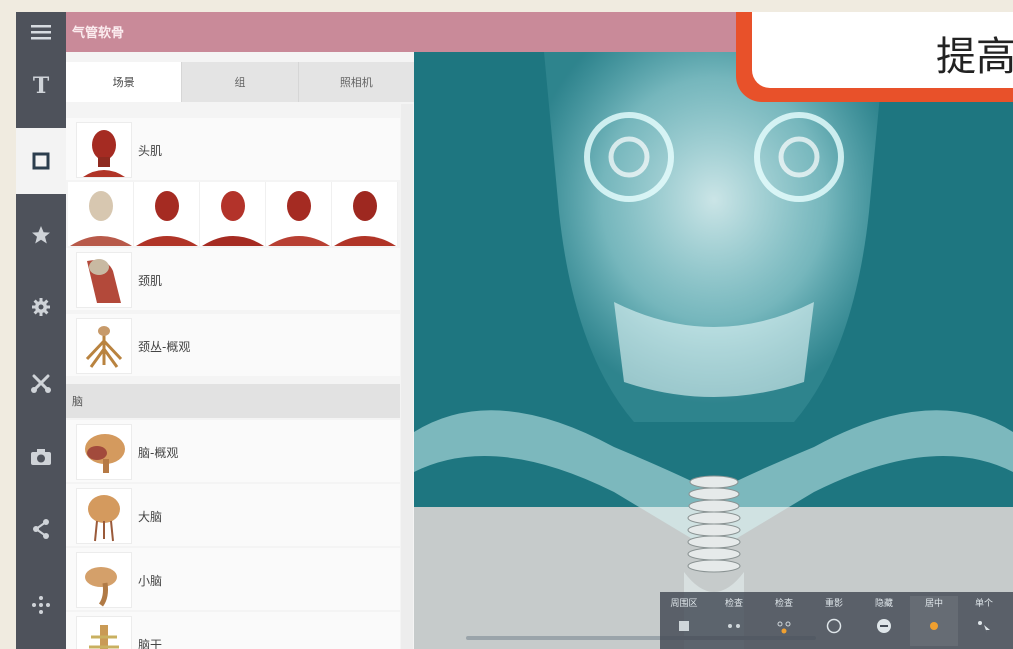 This screenshot has width=1013, height=649. Describe the element at coordinates (934, 621) in the screenshot. I see `center-tool: 居中` at that location.